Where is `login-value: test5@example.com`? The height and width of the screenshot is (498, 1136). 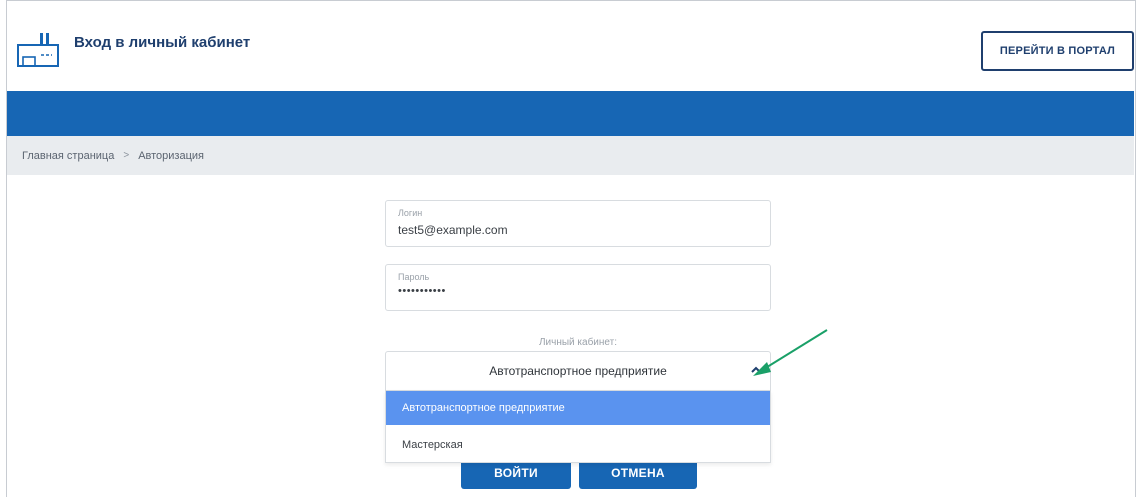
login-value: test5@example.com is located at coordinates (453, 230).